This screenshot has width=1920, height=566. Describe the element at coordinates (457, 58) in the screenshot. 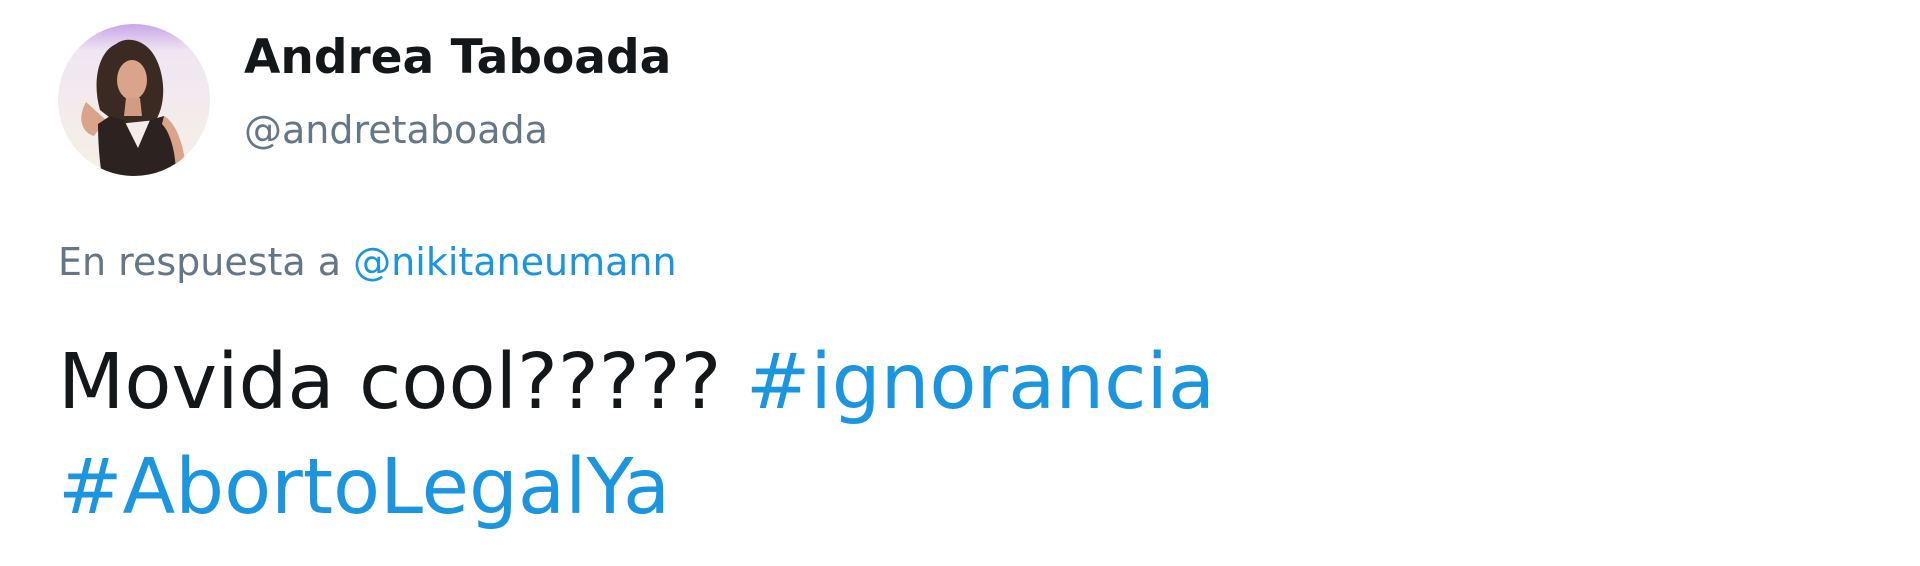

I see `display-name: Andrea Taboada` at that location.